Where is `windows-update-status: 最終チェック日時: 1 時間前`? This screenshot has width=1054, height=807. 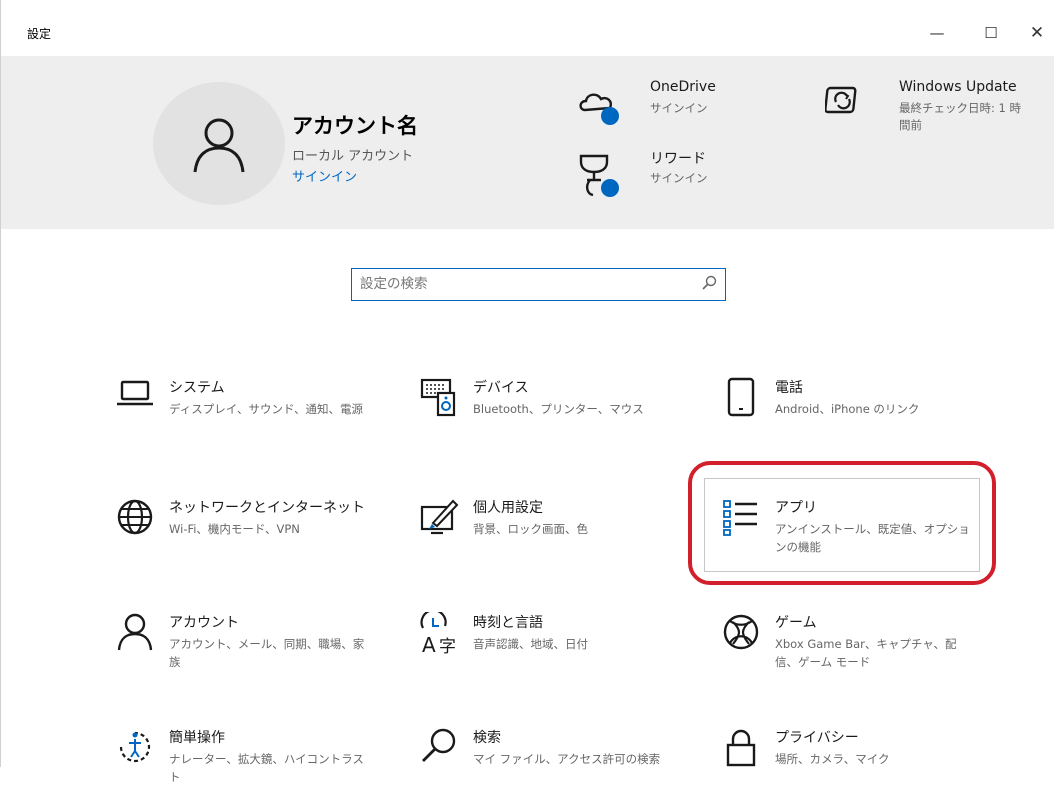
windows-update-status: 最終チェック日時: 1 時間前 is located at coordinates (960, 116).